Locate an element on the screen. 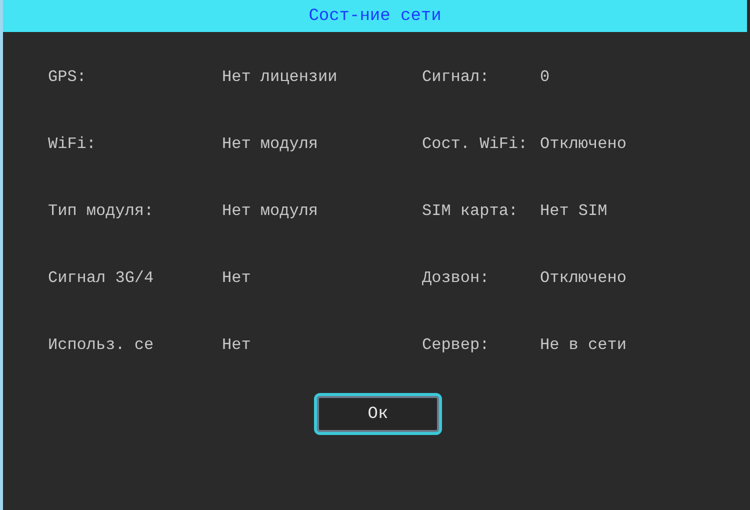 This screenshot has width=750, height=510. field-label: Дозвон: is located at coordinates (456, 278).